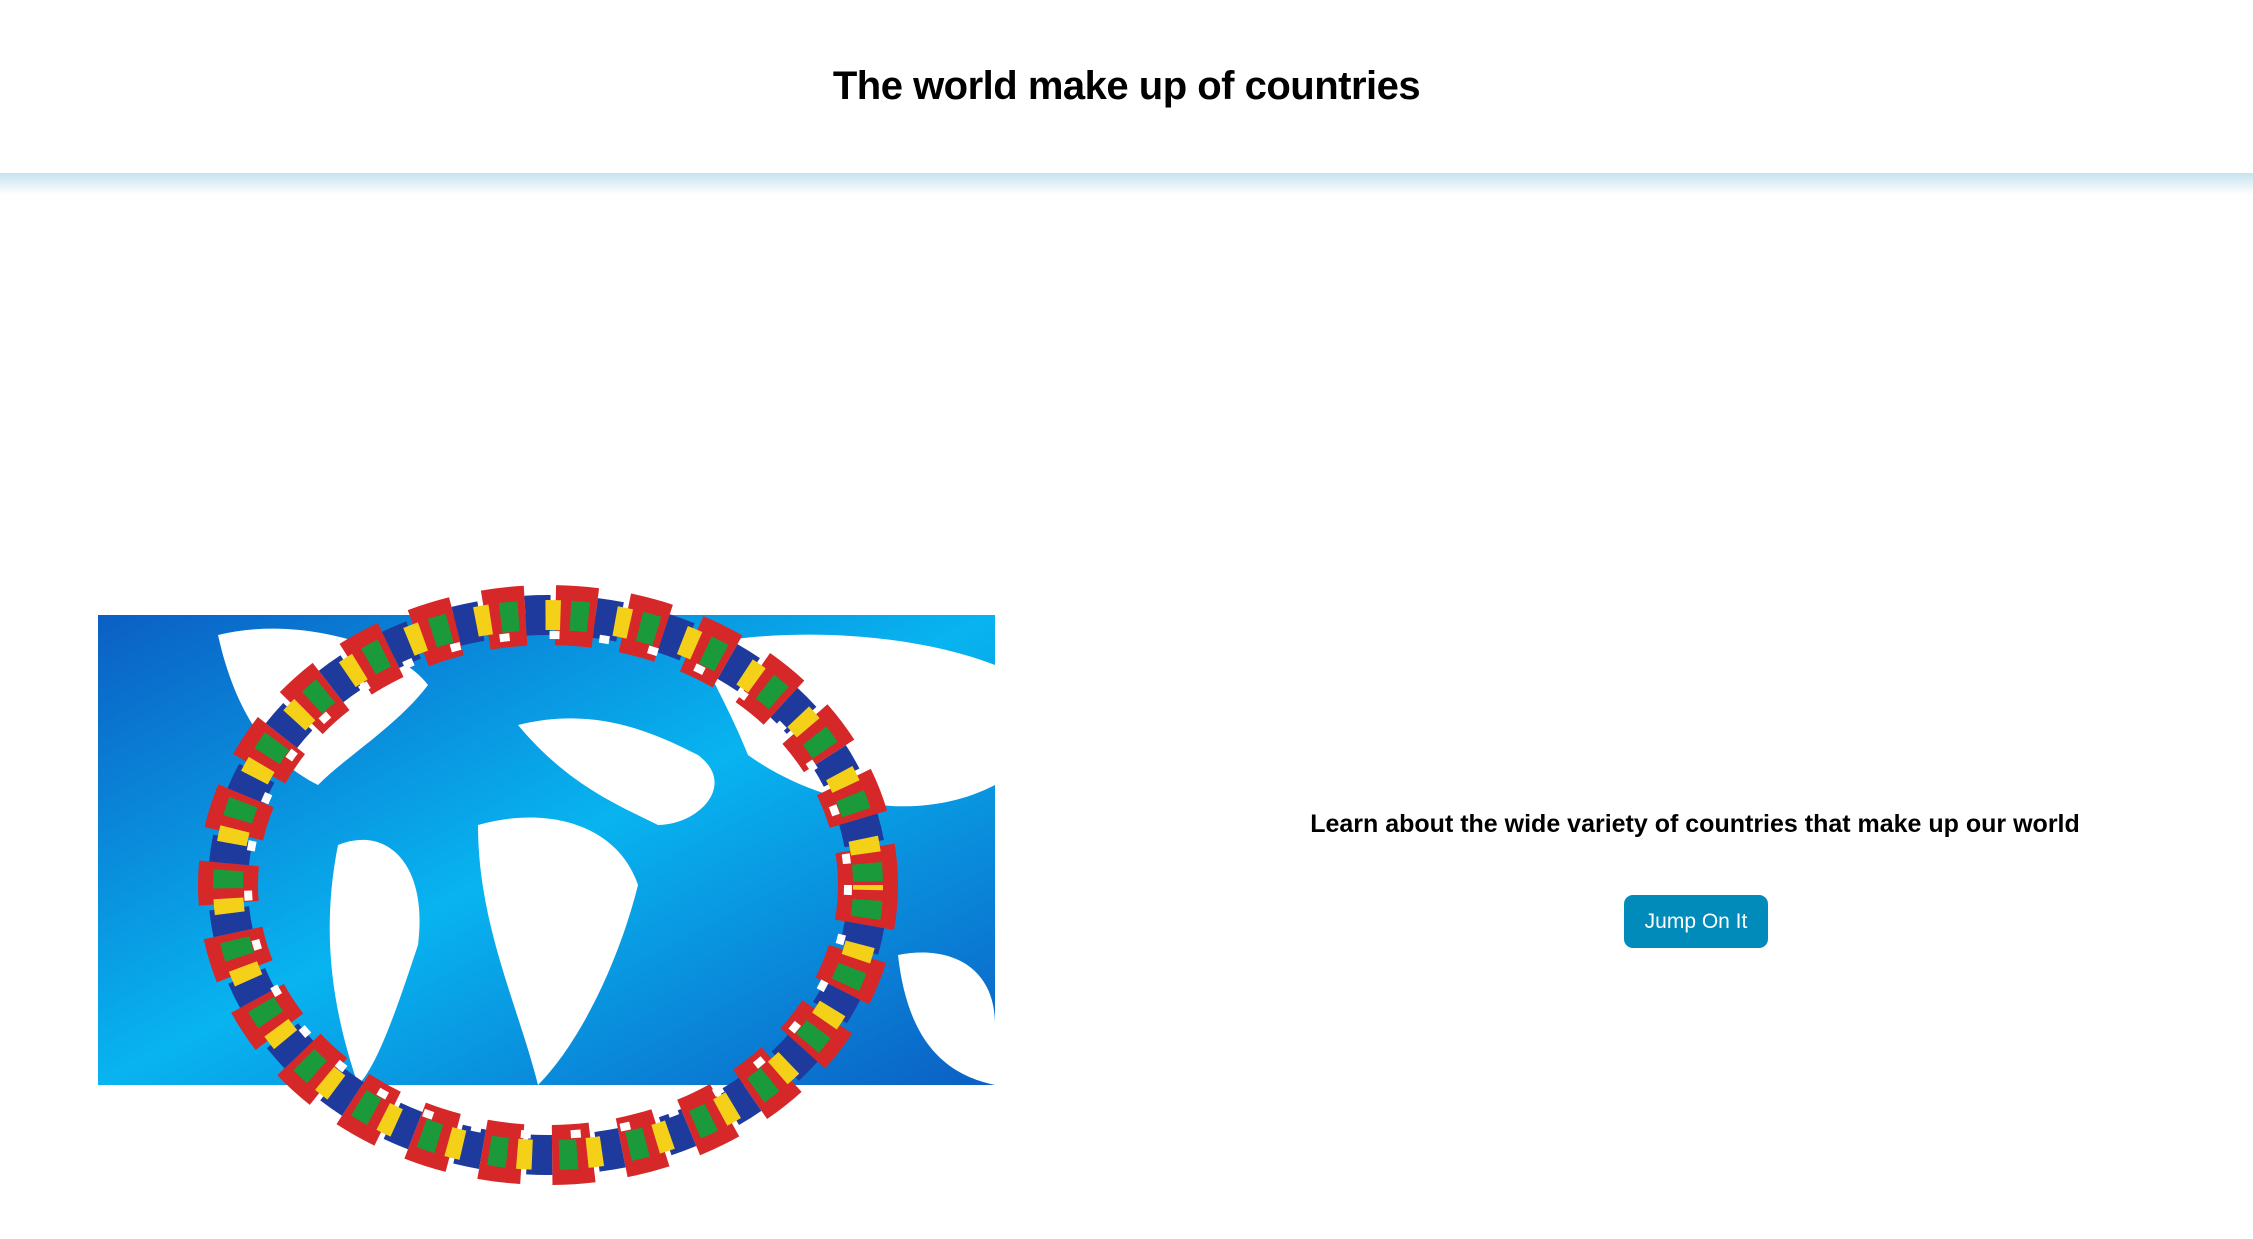  I want to click on header-shadow, so click(1126, 184).